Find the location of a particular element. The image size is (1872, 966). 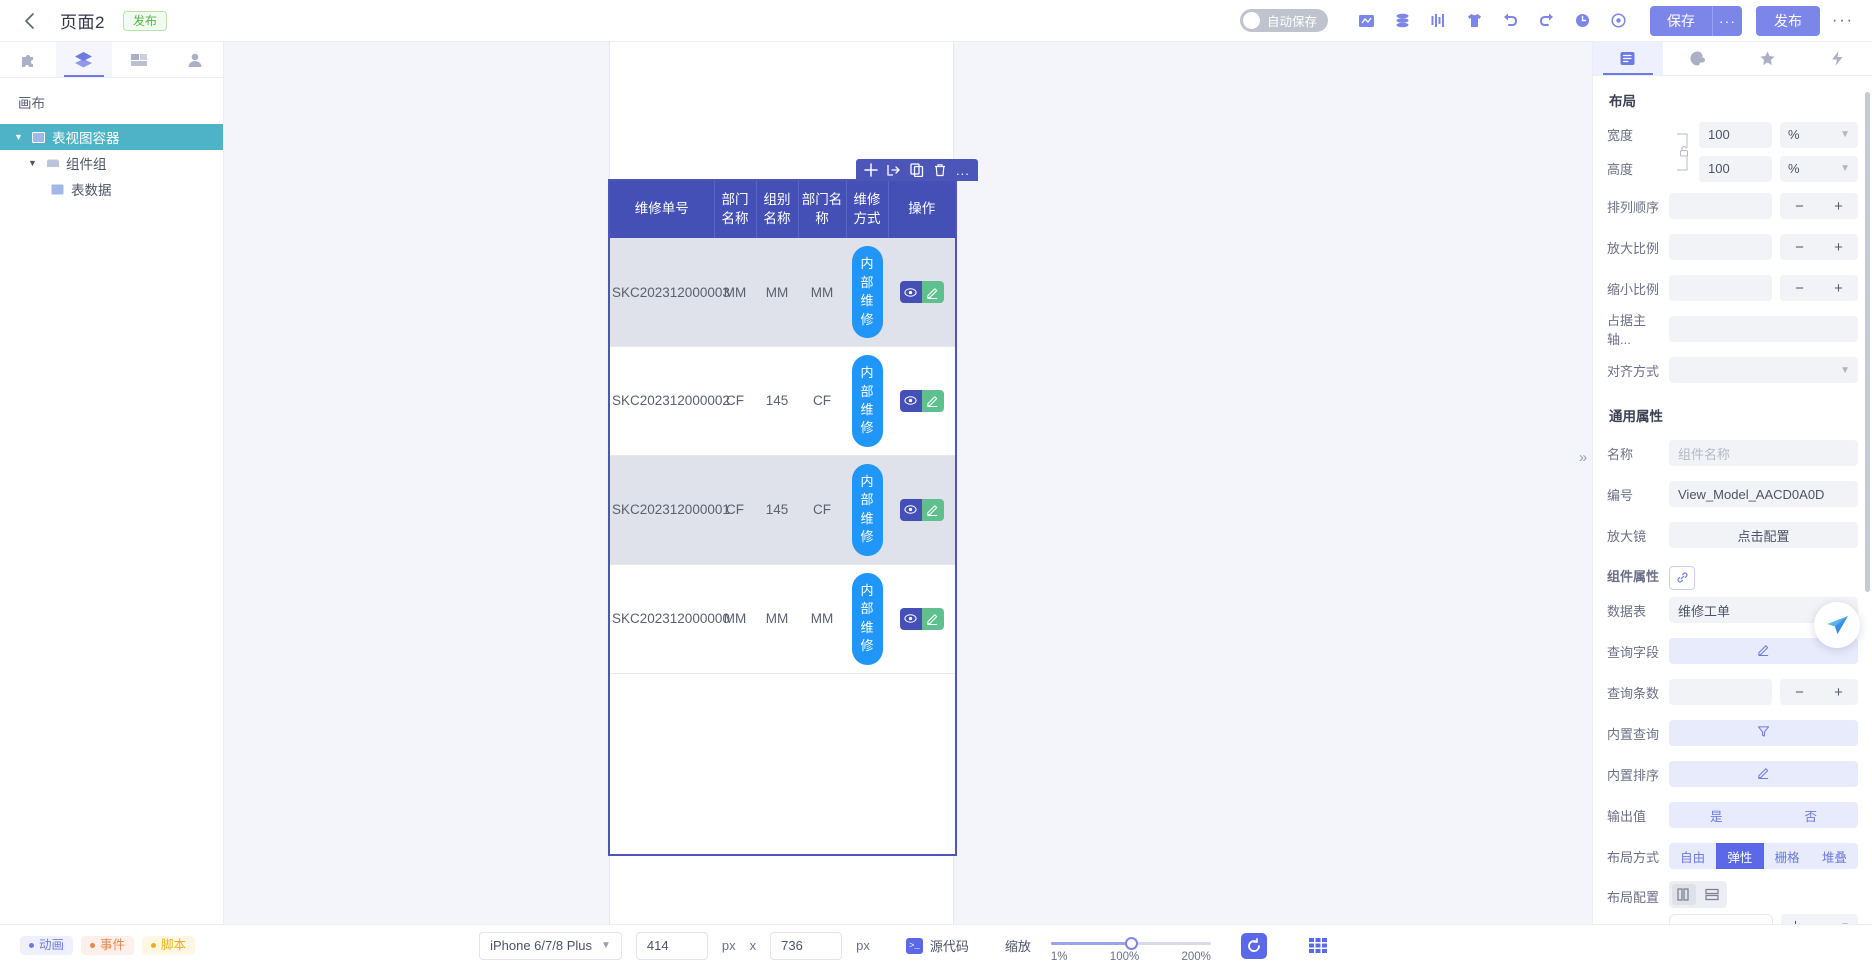

height-input: 100 is located at coordinates (1735, 168).